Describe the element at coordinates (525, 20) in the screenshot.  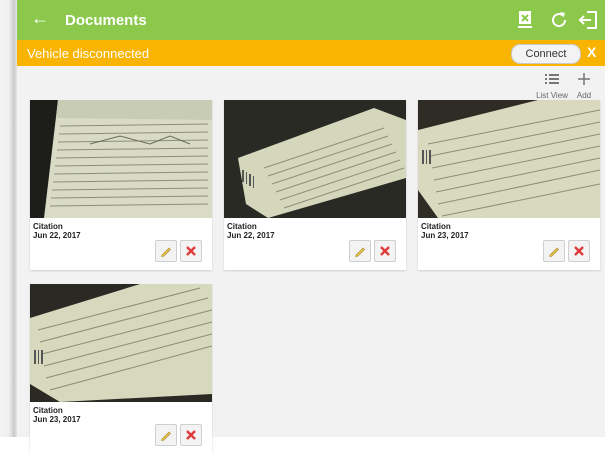
I see `device-download-icon` at that location.